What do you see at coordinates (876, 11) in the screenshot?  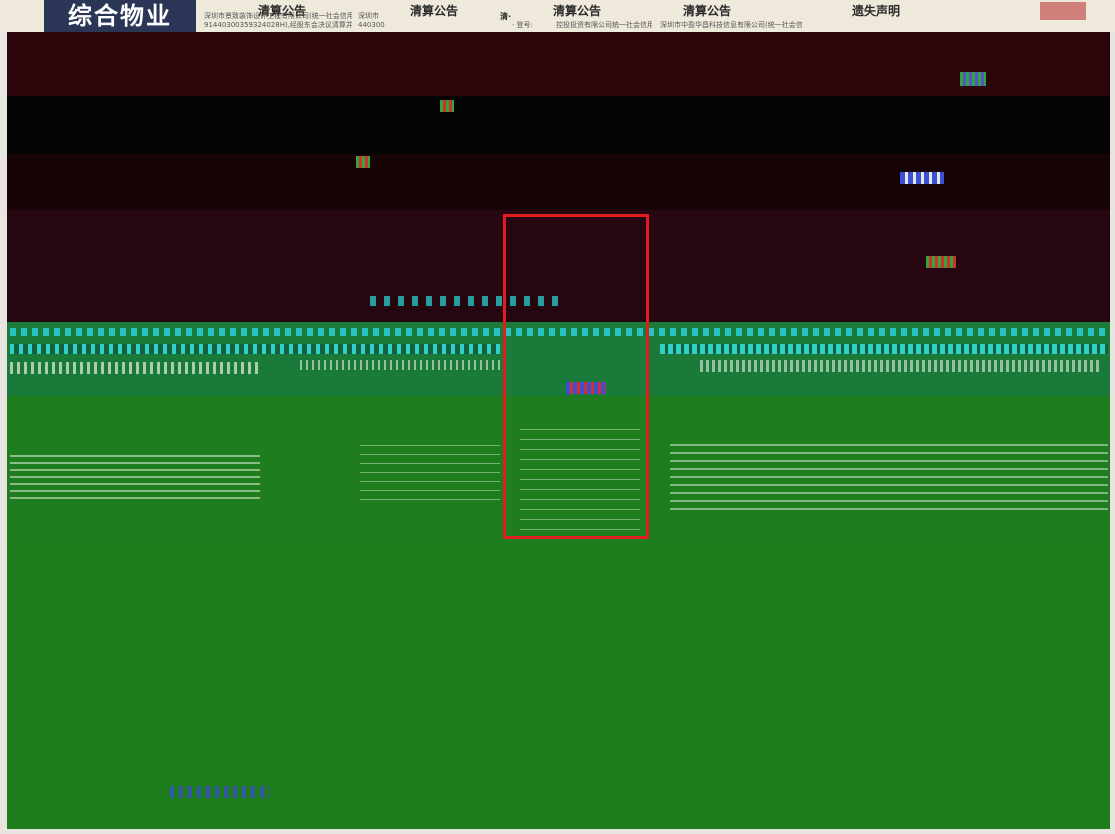 I see `notice-heading: 遗失声明` at bounding box center [876, 11].